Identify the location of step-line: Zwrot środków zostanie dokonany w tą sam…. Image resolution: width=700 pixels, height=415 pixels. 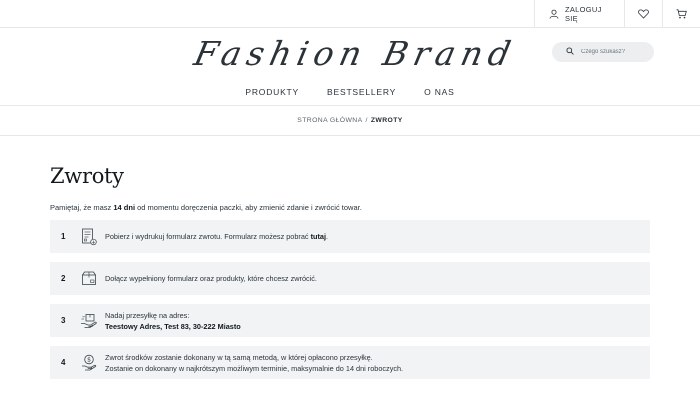
(239, 357).